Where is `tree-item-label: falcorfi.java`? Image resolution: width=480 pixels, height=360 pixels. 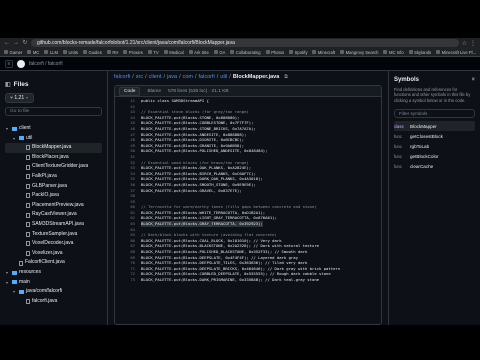
tree-item-label: falcorfi.java is located at coordinates (45, 300).